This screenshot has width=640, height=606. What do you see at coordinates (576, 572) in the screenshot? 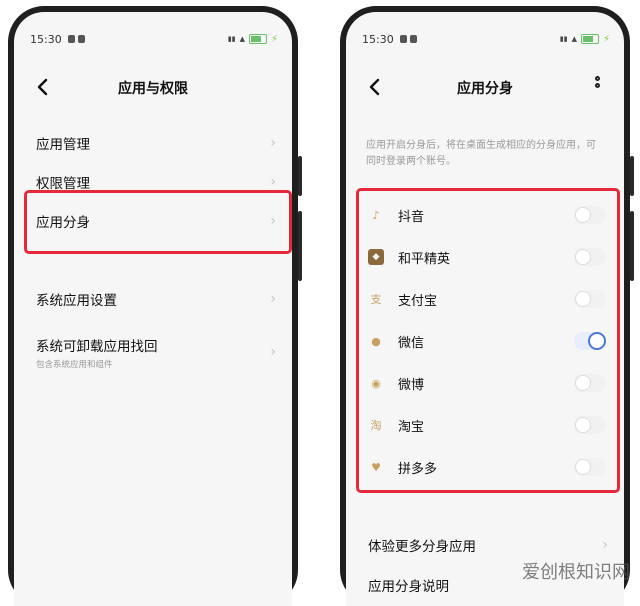
I see `watermark: 爱创根知识网` at bounding box center [576, 572].